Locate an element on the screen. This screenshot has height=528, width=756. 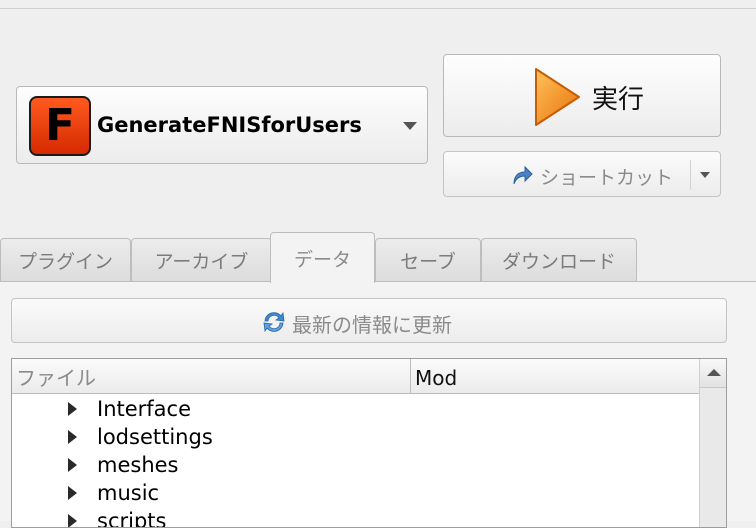
column-header-file: ファイル is located at coordinates (211, 376).